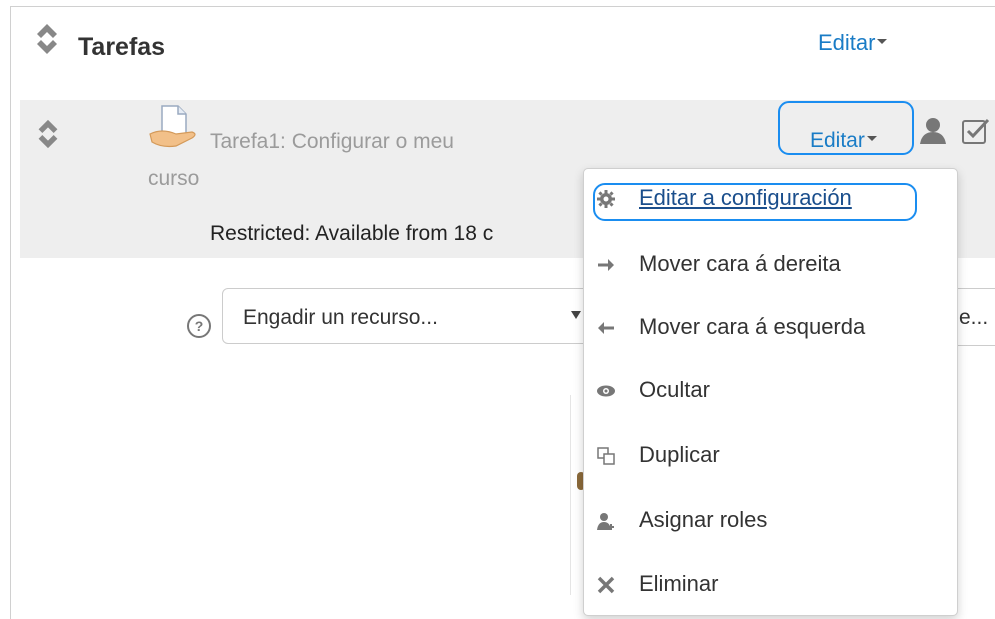 The height and width of the screenshot is (619, 995). Describe the element at coordinates (770, 454) in the screenshot. I see `menu-item-duplicate: Duplicar` at that location.